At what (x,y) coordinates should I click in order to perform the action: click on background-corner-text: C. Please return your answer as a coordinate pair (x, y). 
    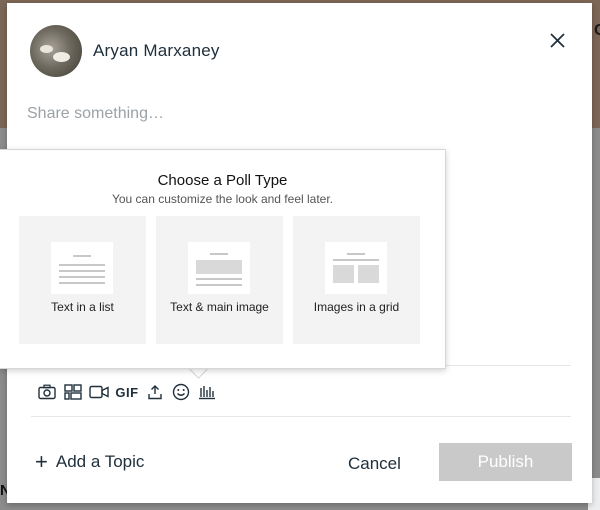
    Looking at the image, I should click on (597, 30).